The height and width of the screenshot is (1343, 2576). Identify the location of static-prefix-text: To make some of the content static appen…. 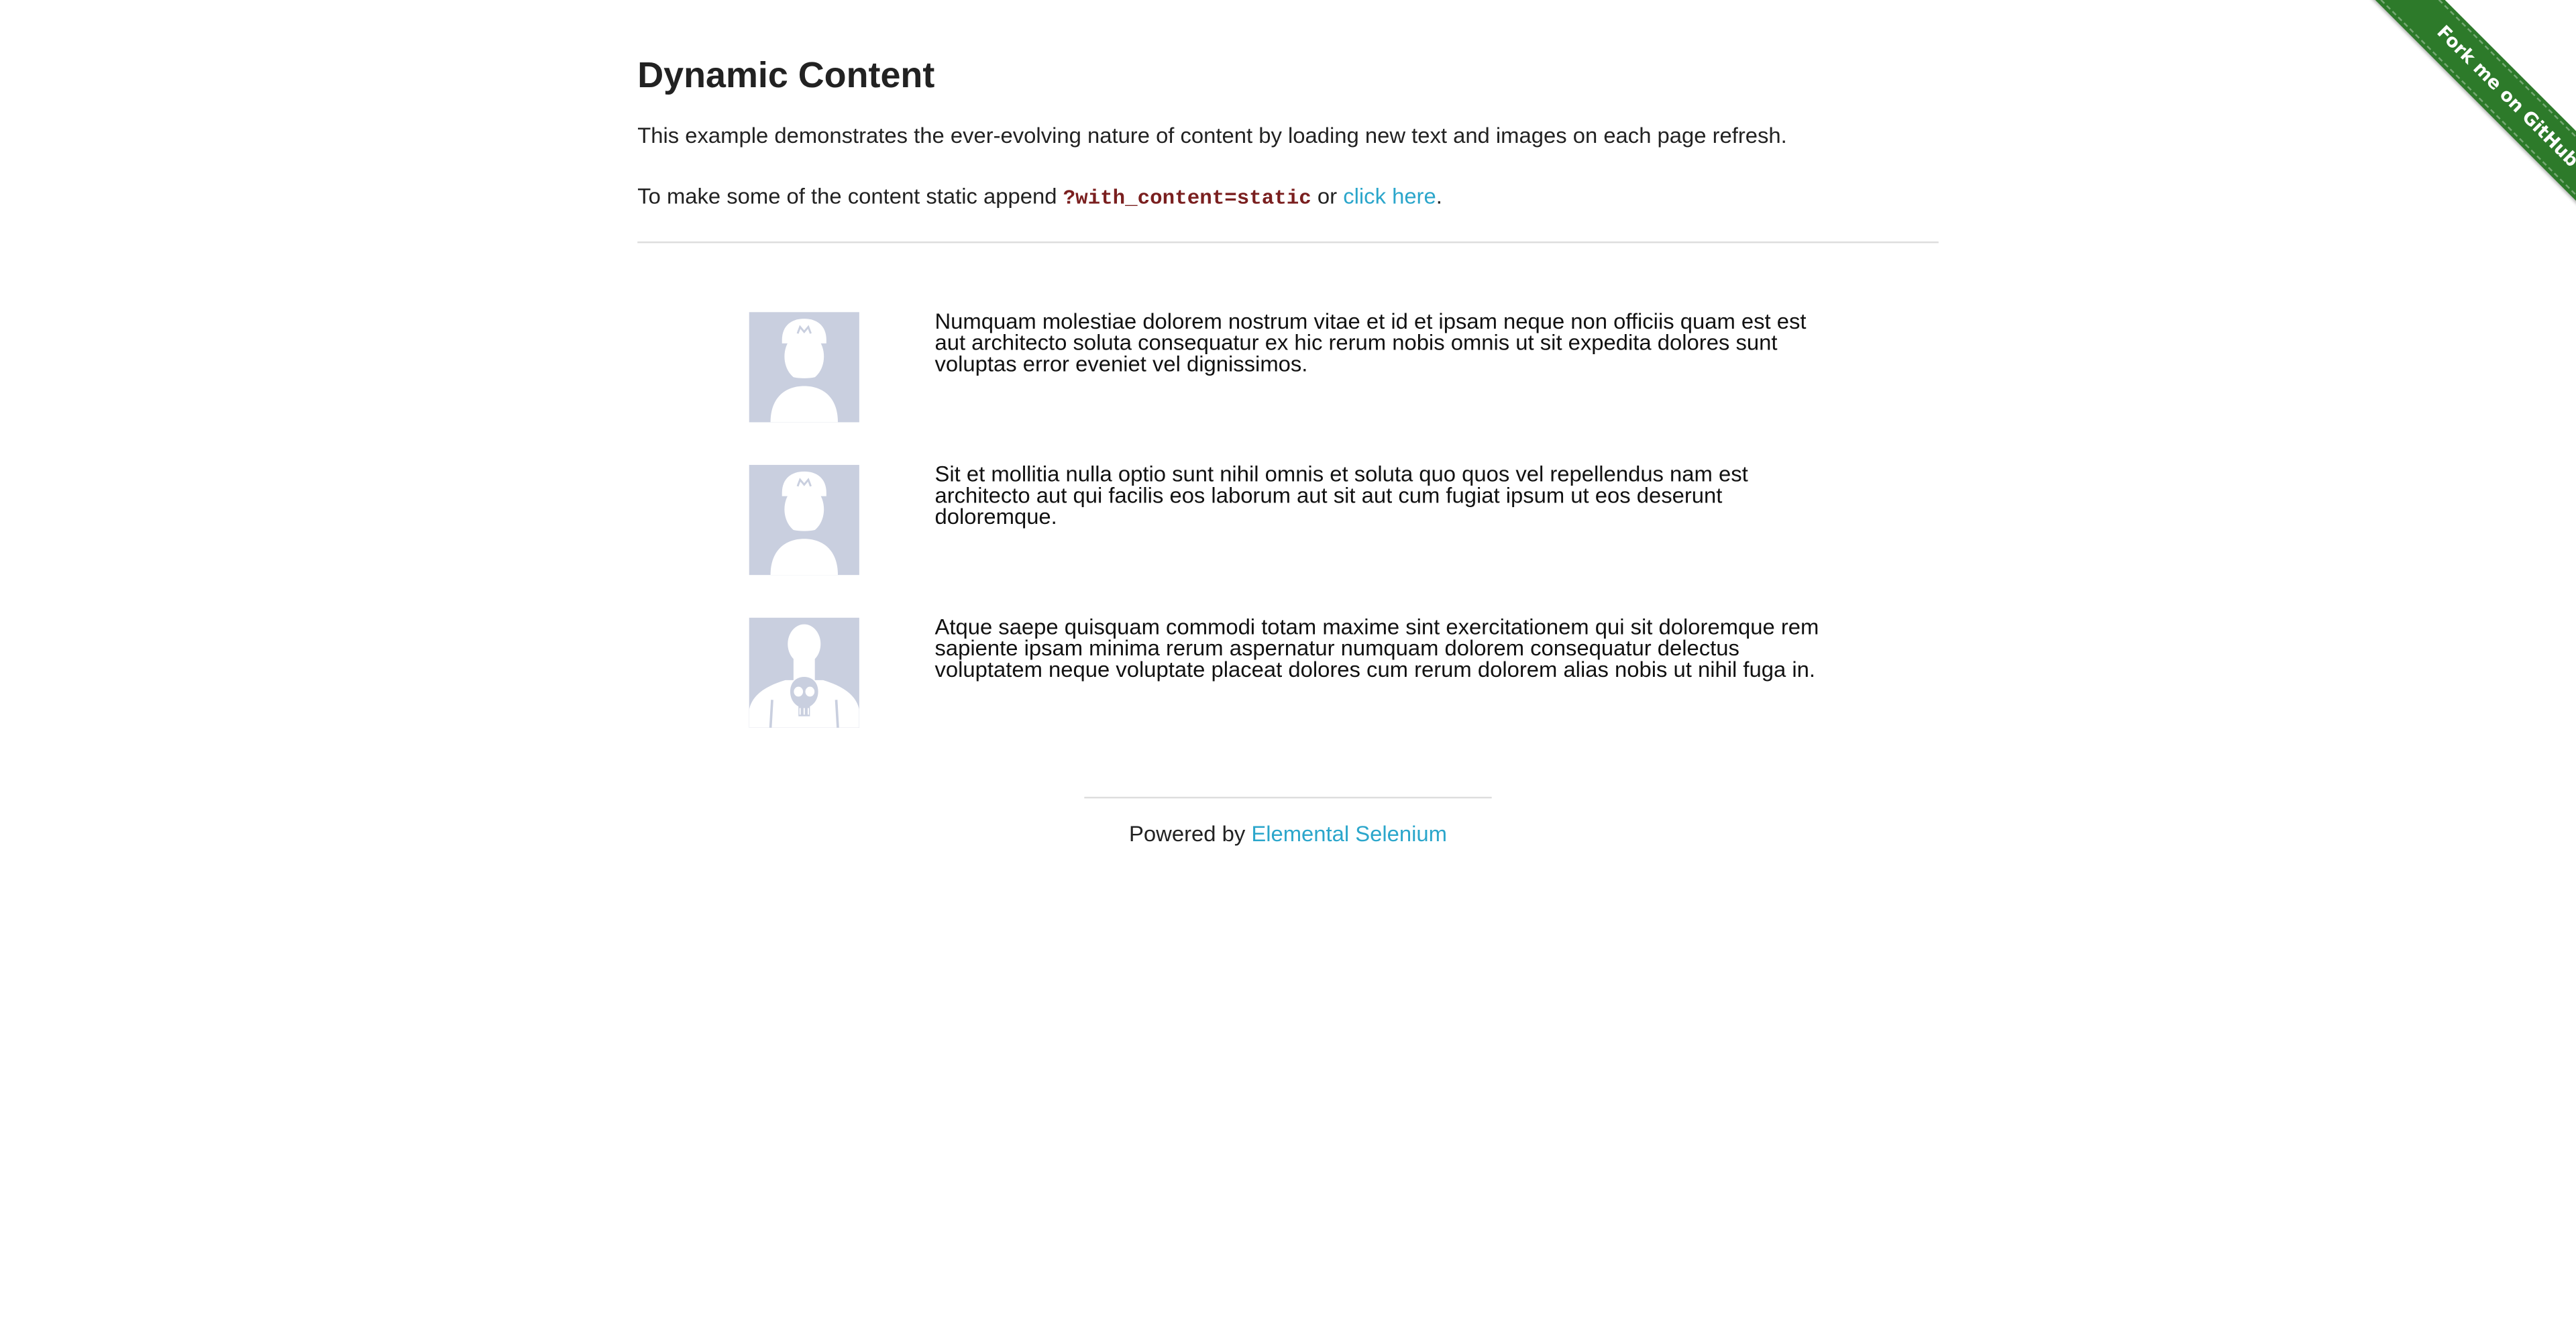
(850, 196).